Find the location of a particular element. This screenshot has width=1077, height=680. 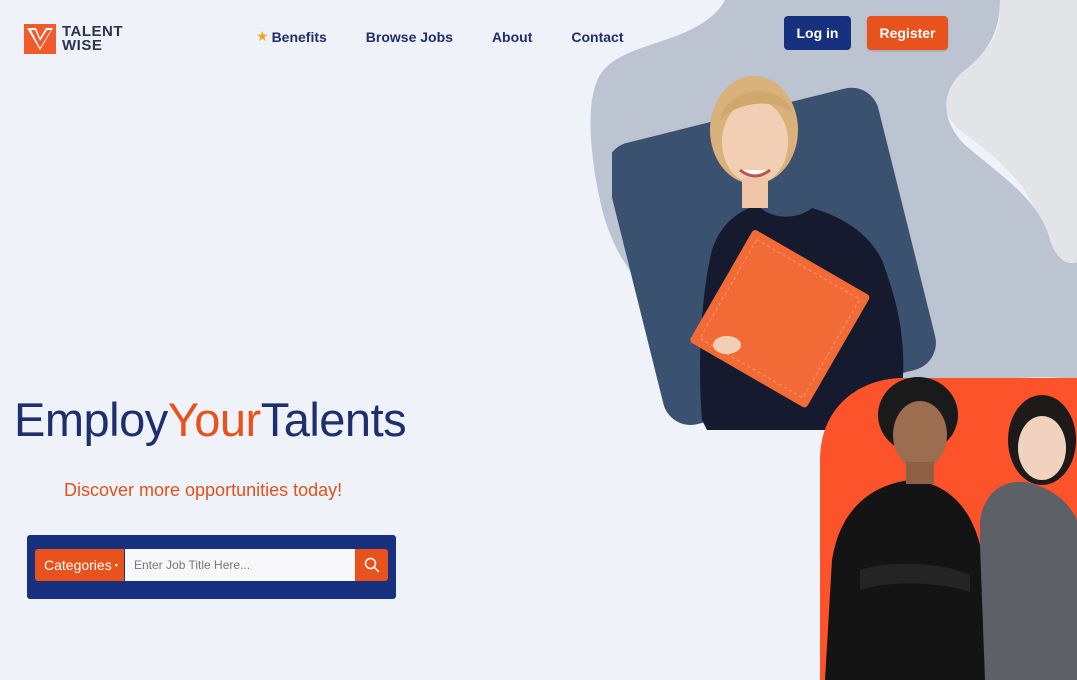

job-search-panel: Categories ▾ is located at coordinates (211, 567).